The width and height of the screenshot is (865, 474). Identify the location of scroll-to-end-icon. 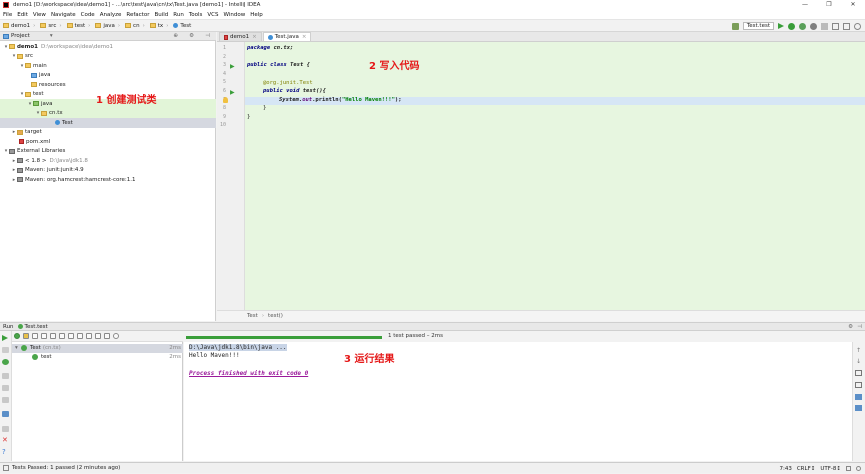
(858, 385).